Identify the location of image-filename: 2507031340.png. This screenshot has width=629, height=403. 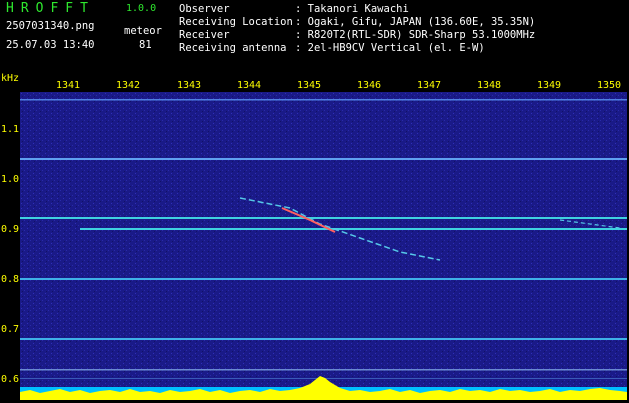
(50, 26).